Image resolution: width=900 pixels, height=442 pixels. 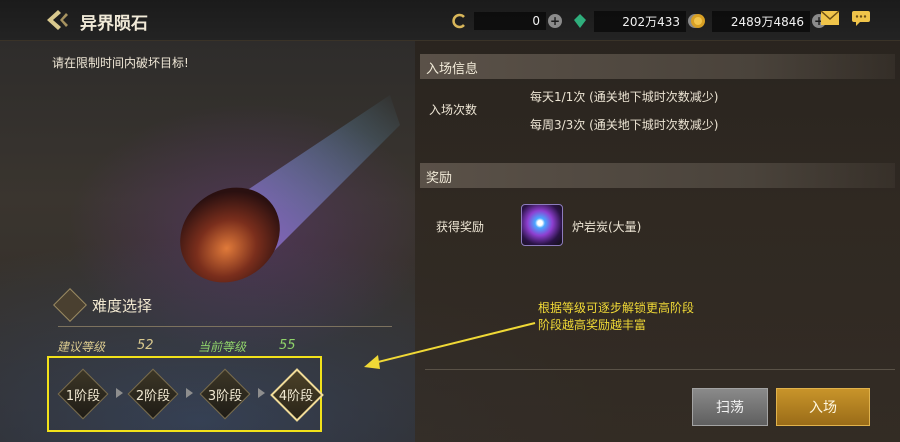 I want to click on gold-value: 2489万4846, so click(x=761, y=21).